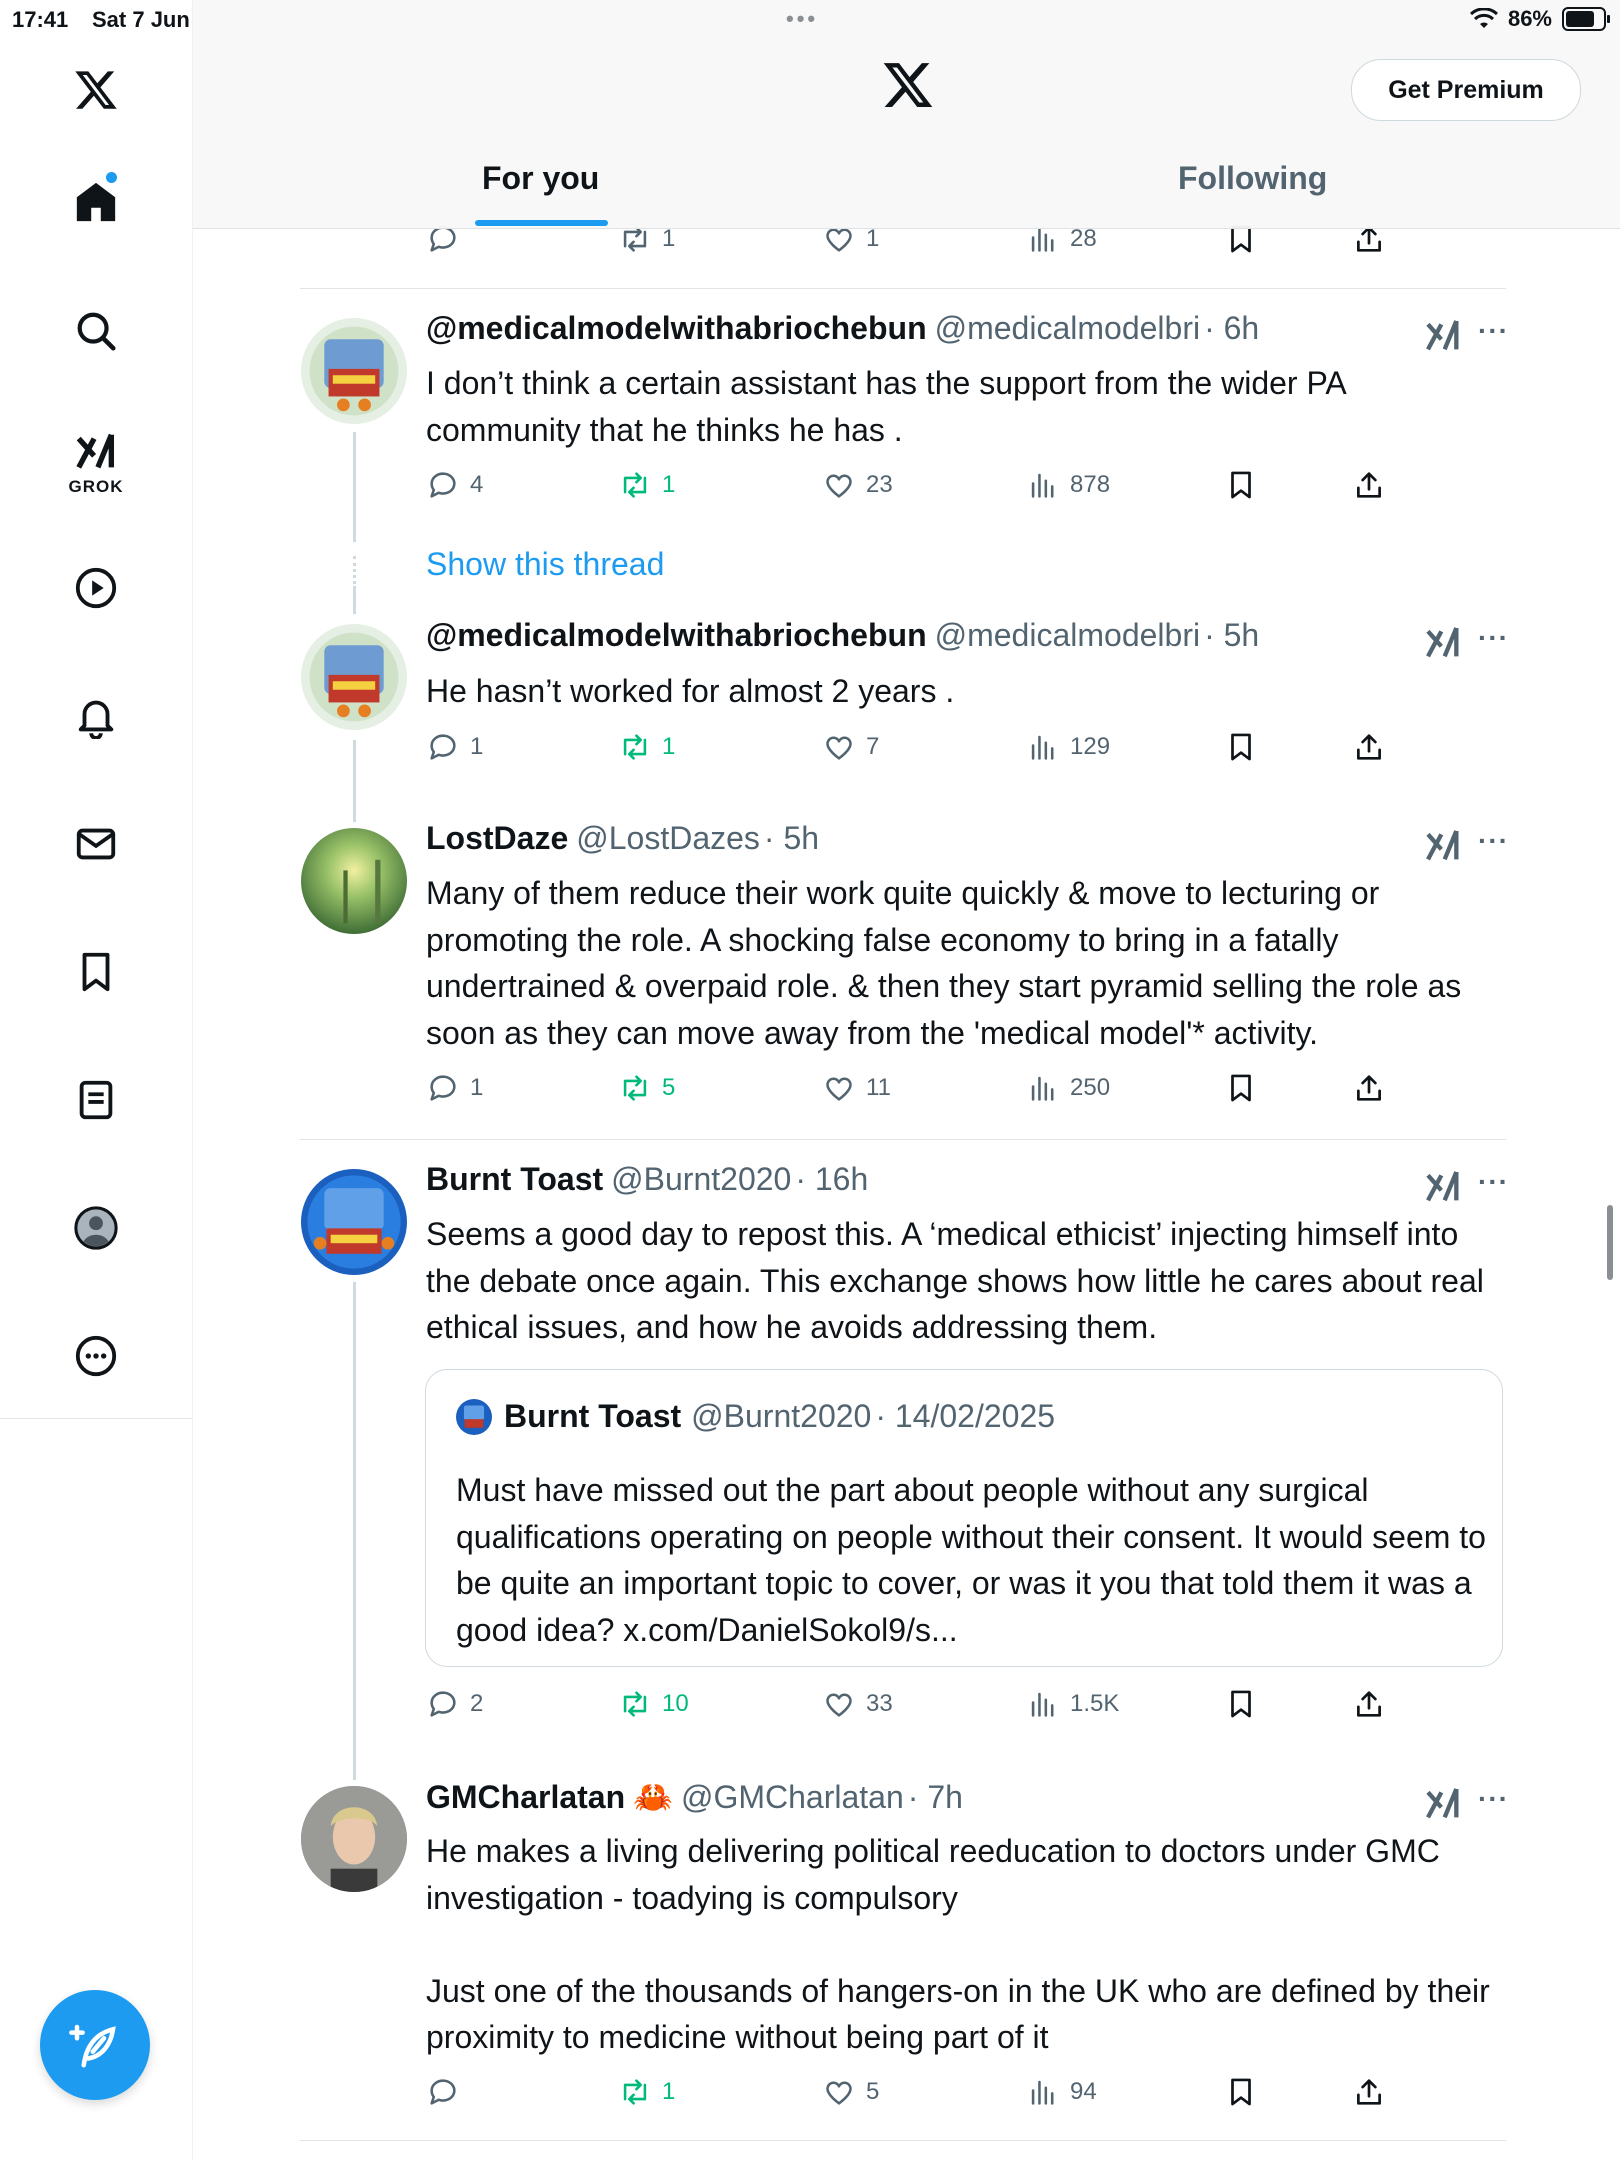 This screenshot has width=1620, height=2160. I want to click on action-count: 33, so click(879, 1703).